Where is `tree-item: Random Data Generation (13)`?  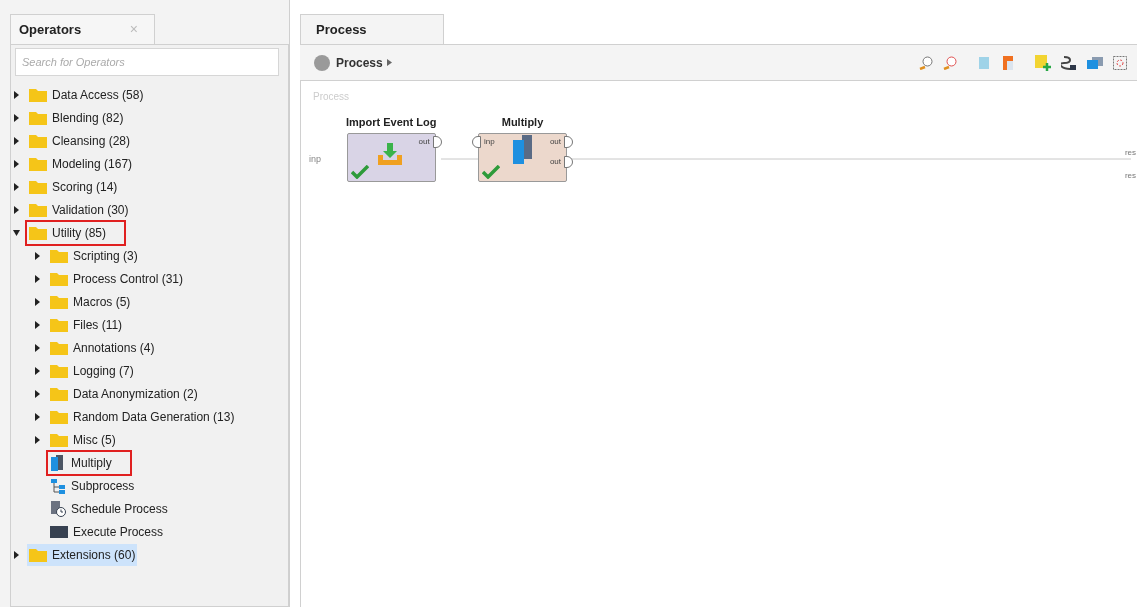
tree-item: Random Data Generation (13) is located at coordinates (142, 416).